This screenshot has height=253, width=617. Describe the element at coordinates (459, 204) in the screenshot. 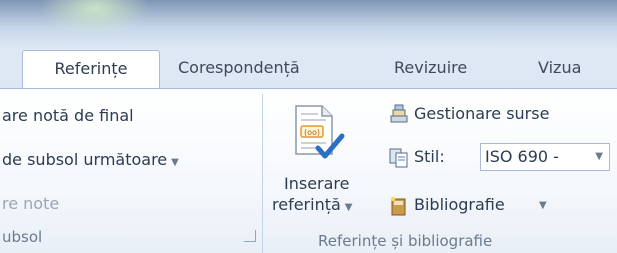

I see `bibliography-label: Bibliografie` at that location.